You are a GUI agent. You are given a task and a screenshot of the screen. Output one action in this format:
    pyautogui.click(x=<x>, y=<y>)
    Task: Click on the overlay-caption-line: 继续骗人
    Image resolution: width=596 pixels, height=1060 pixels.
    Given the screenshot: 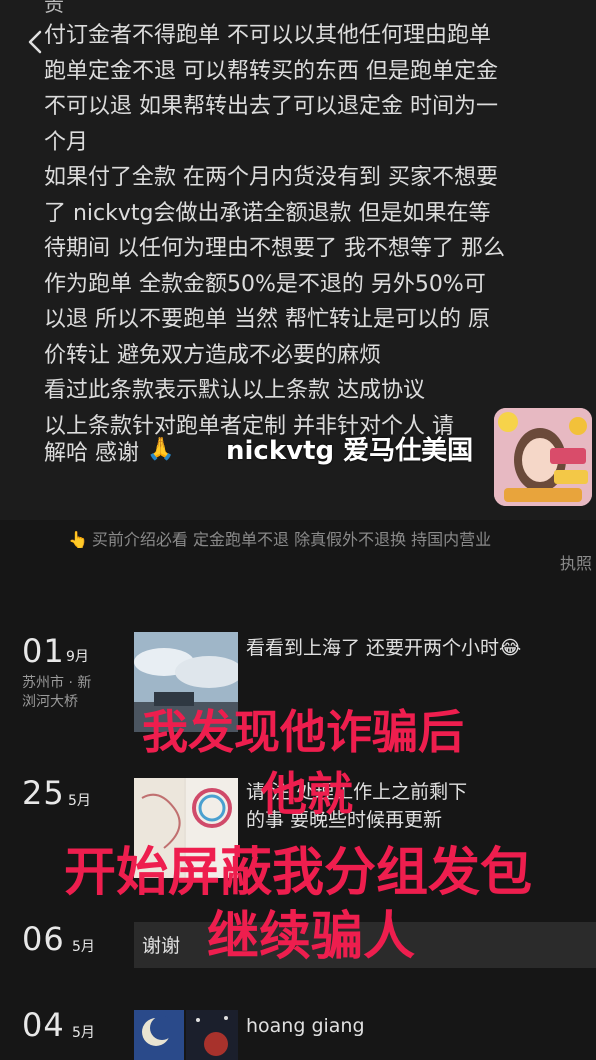 What is the action you would take?
    pyautogui.click(x=310, y=937)
    